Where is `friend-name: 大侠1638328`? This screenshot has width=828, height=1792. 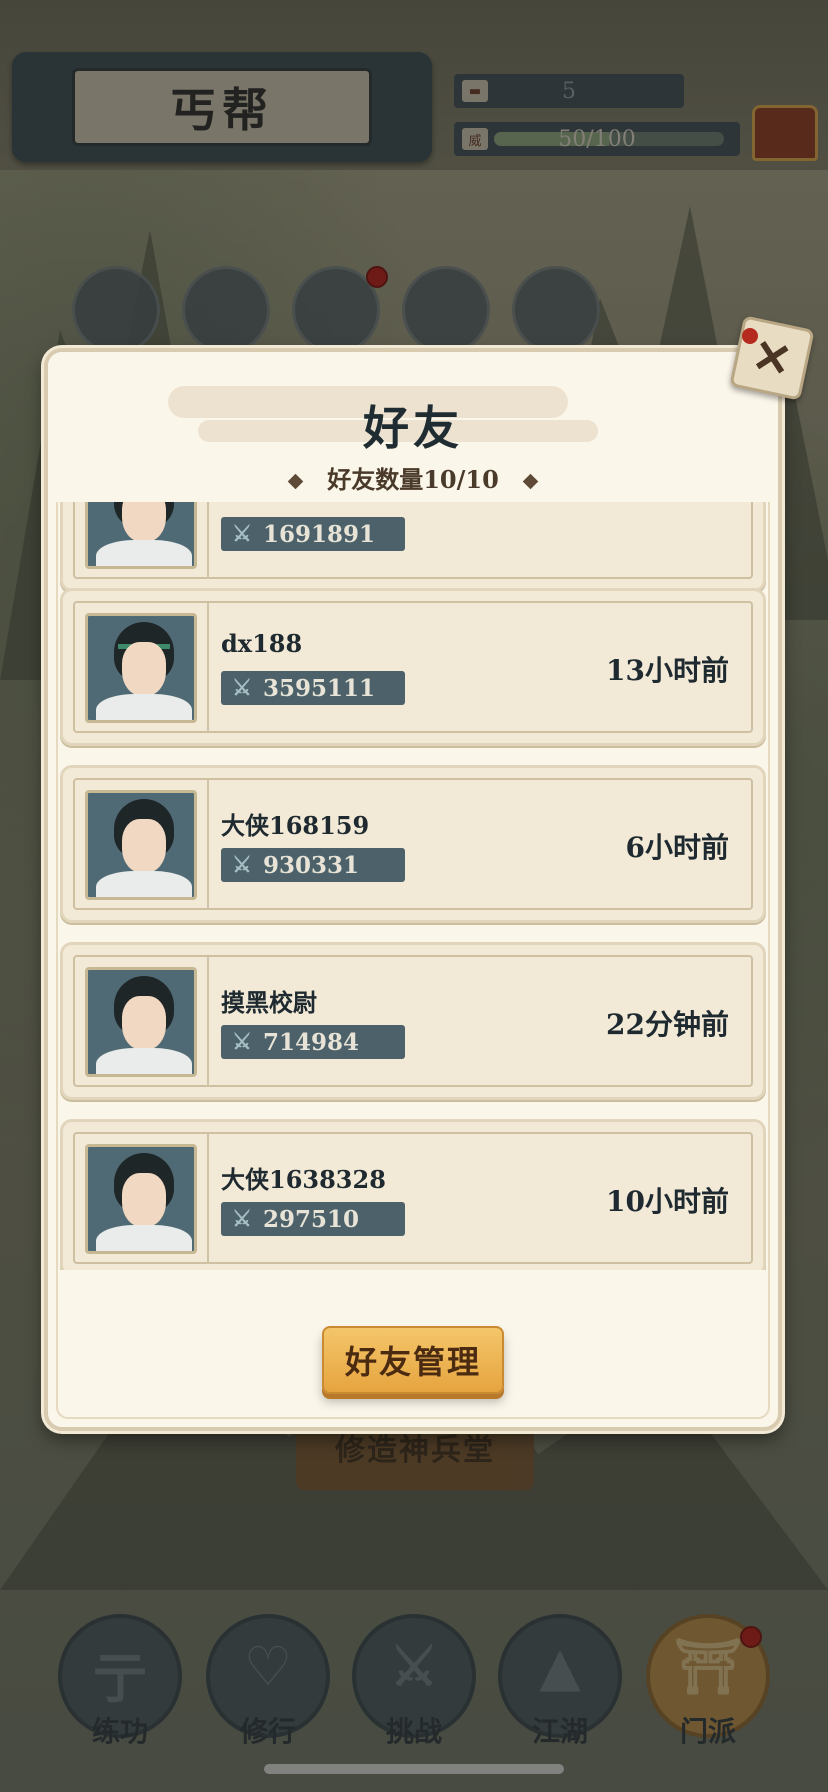 friend-name: 大侠1638328 is located at coordinates (303, 1179).